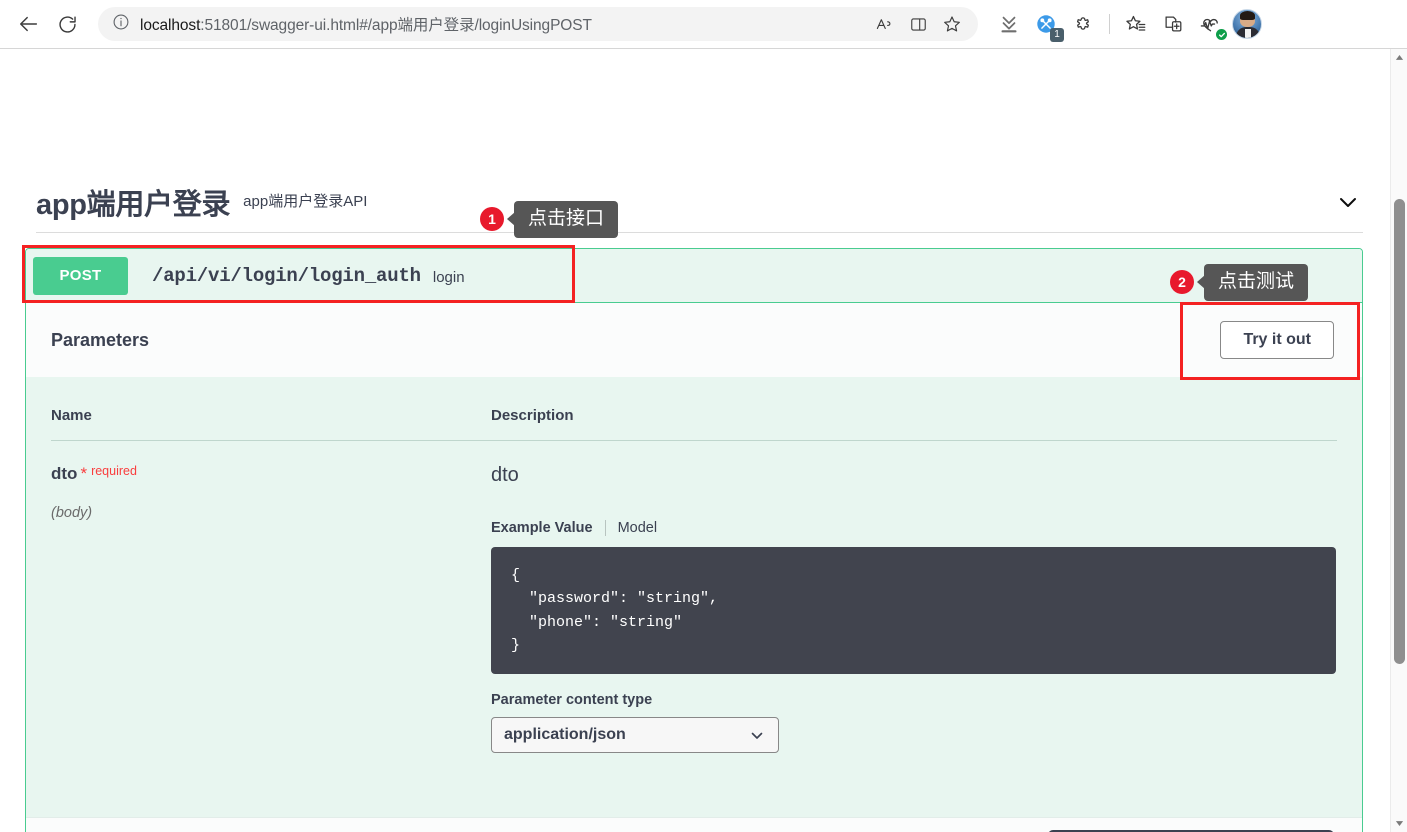 The height and width of the screenshot is (832, 1407). Describe the element at coordinates (914, 424) in the screenshot. I see `column-header-description: Description` at that location.